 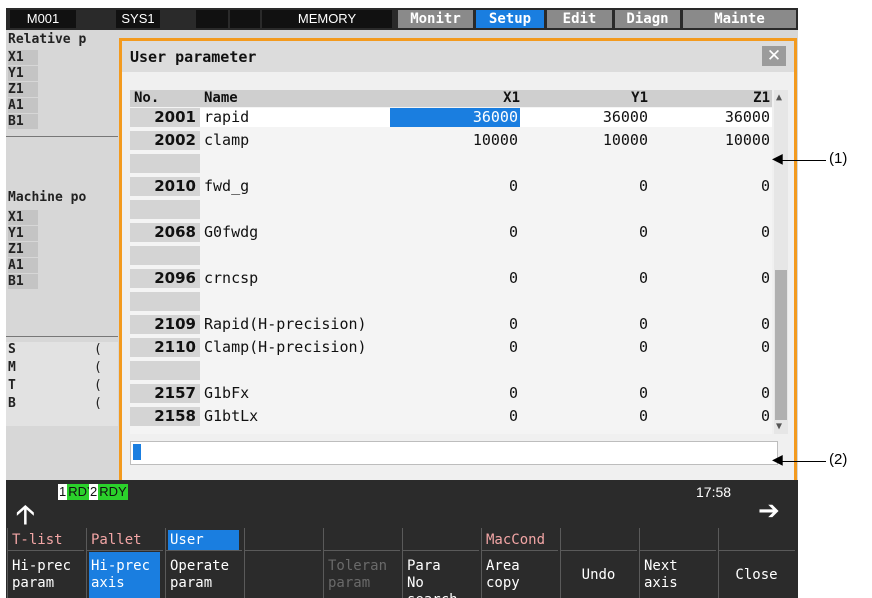 I want to click on menu-key, so click(x=282, y=563).